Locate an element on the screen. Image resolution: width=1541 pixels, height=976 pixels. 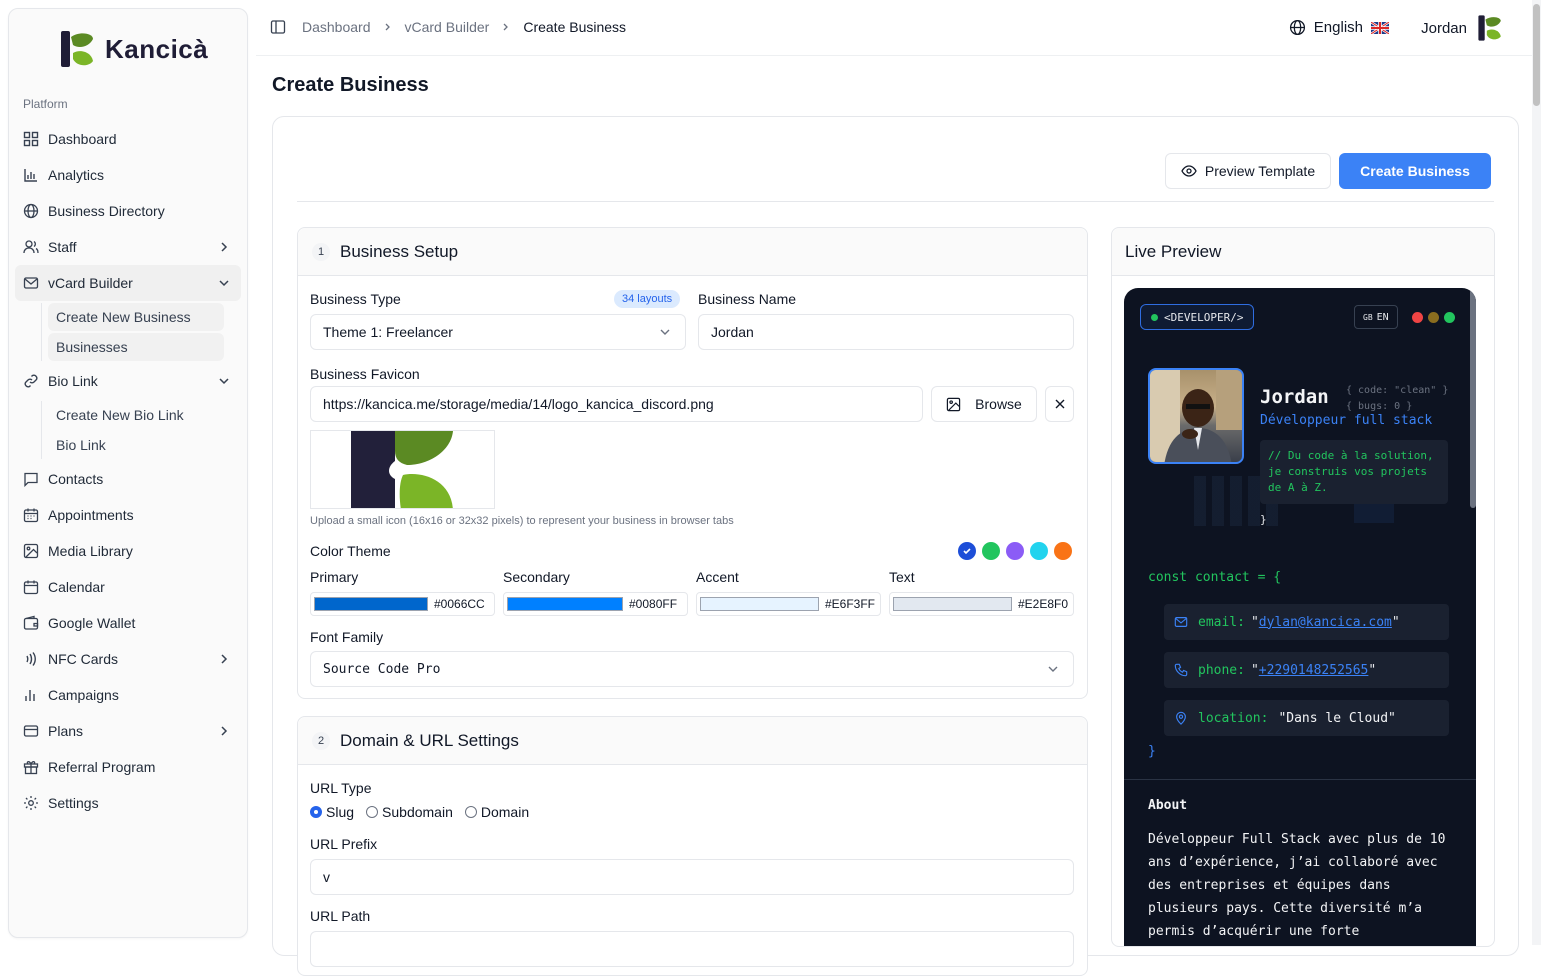
text-color-input: #E2E8F0 is located at coordinates (981, 604).